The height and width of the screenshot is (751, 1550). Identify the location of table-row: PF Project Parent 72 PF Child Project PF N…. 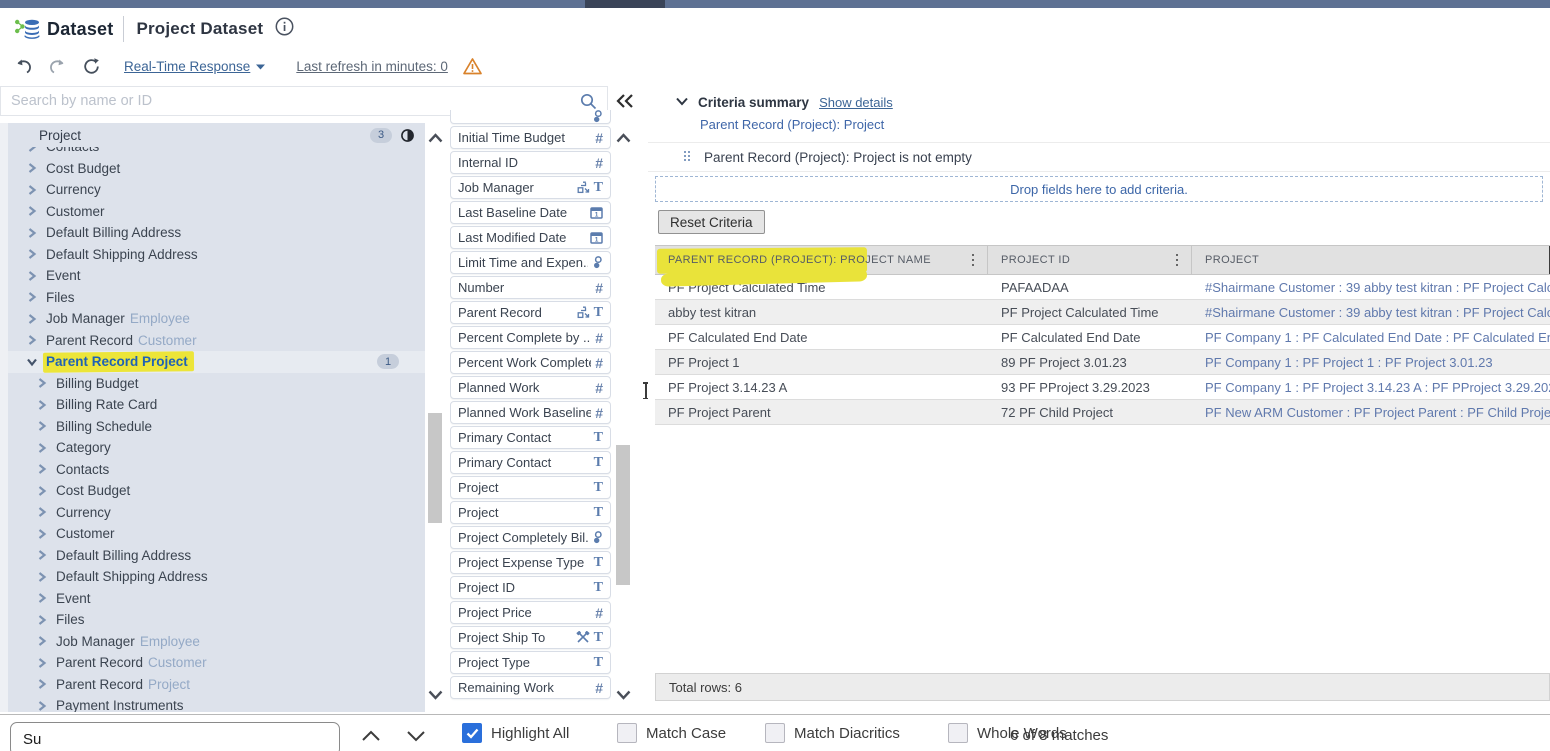
(1102, 412).